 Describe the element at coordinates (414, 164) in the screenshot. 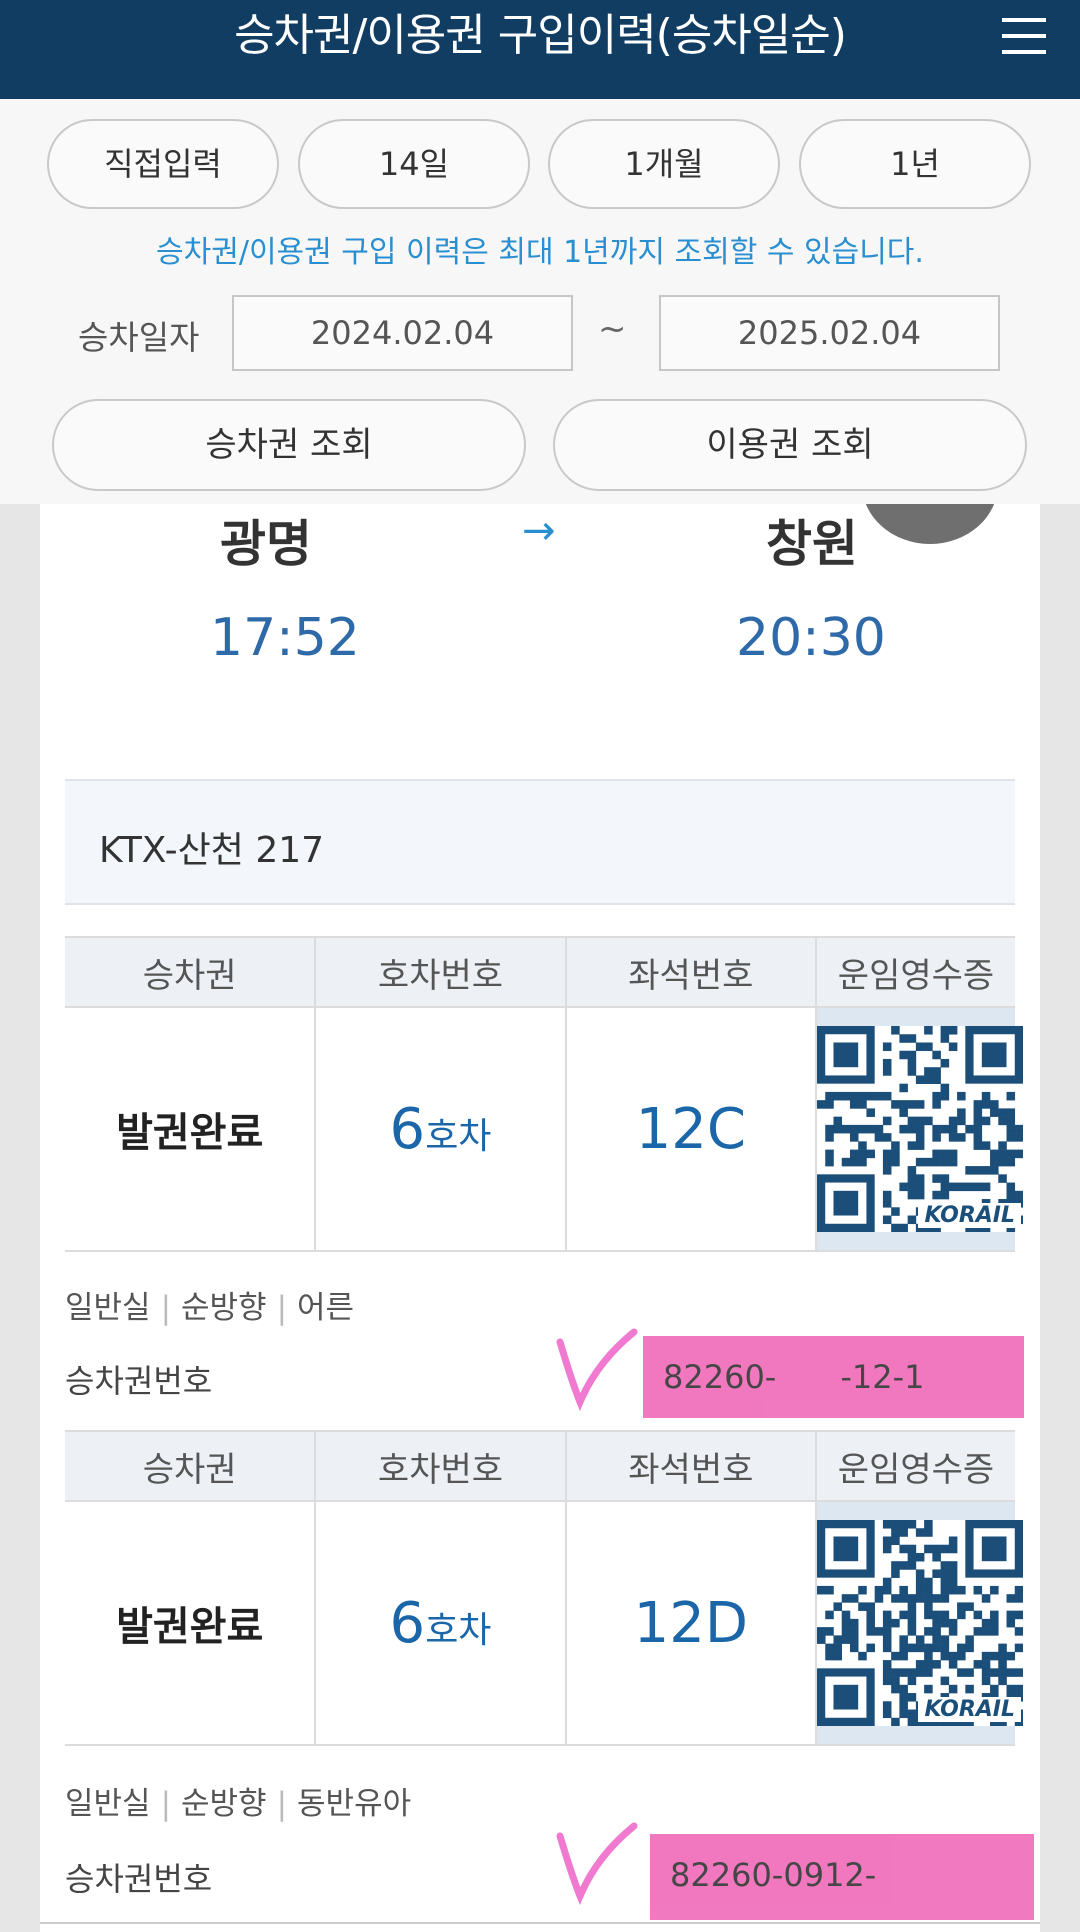

I see `period-14days-button: 14일` at that location.